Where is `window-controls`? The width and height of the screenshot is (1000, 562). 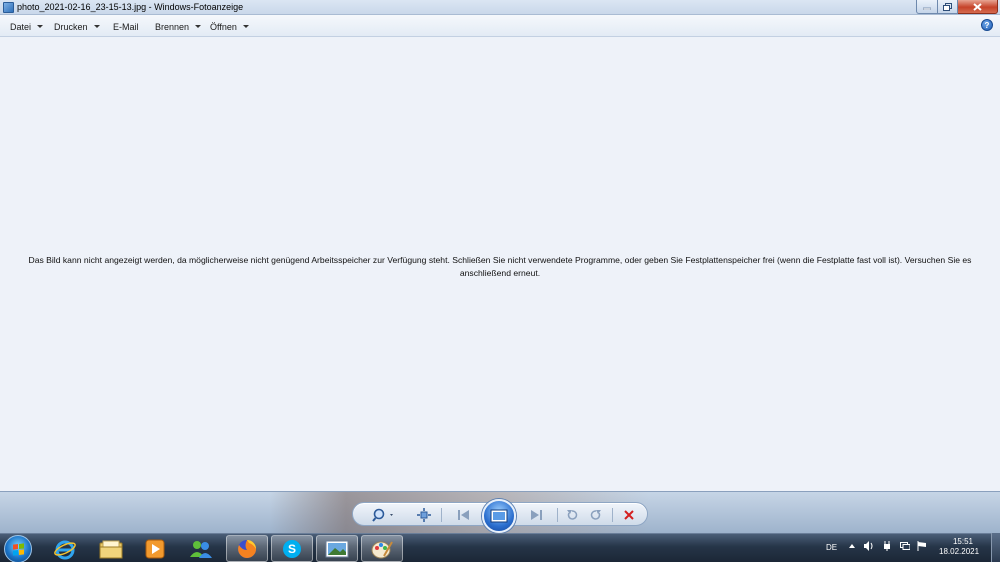
window-controls is located at coordinates (957, 7).